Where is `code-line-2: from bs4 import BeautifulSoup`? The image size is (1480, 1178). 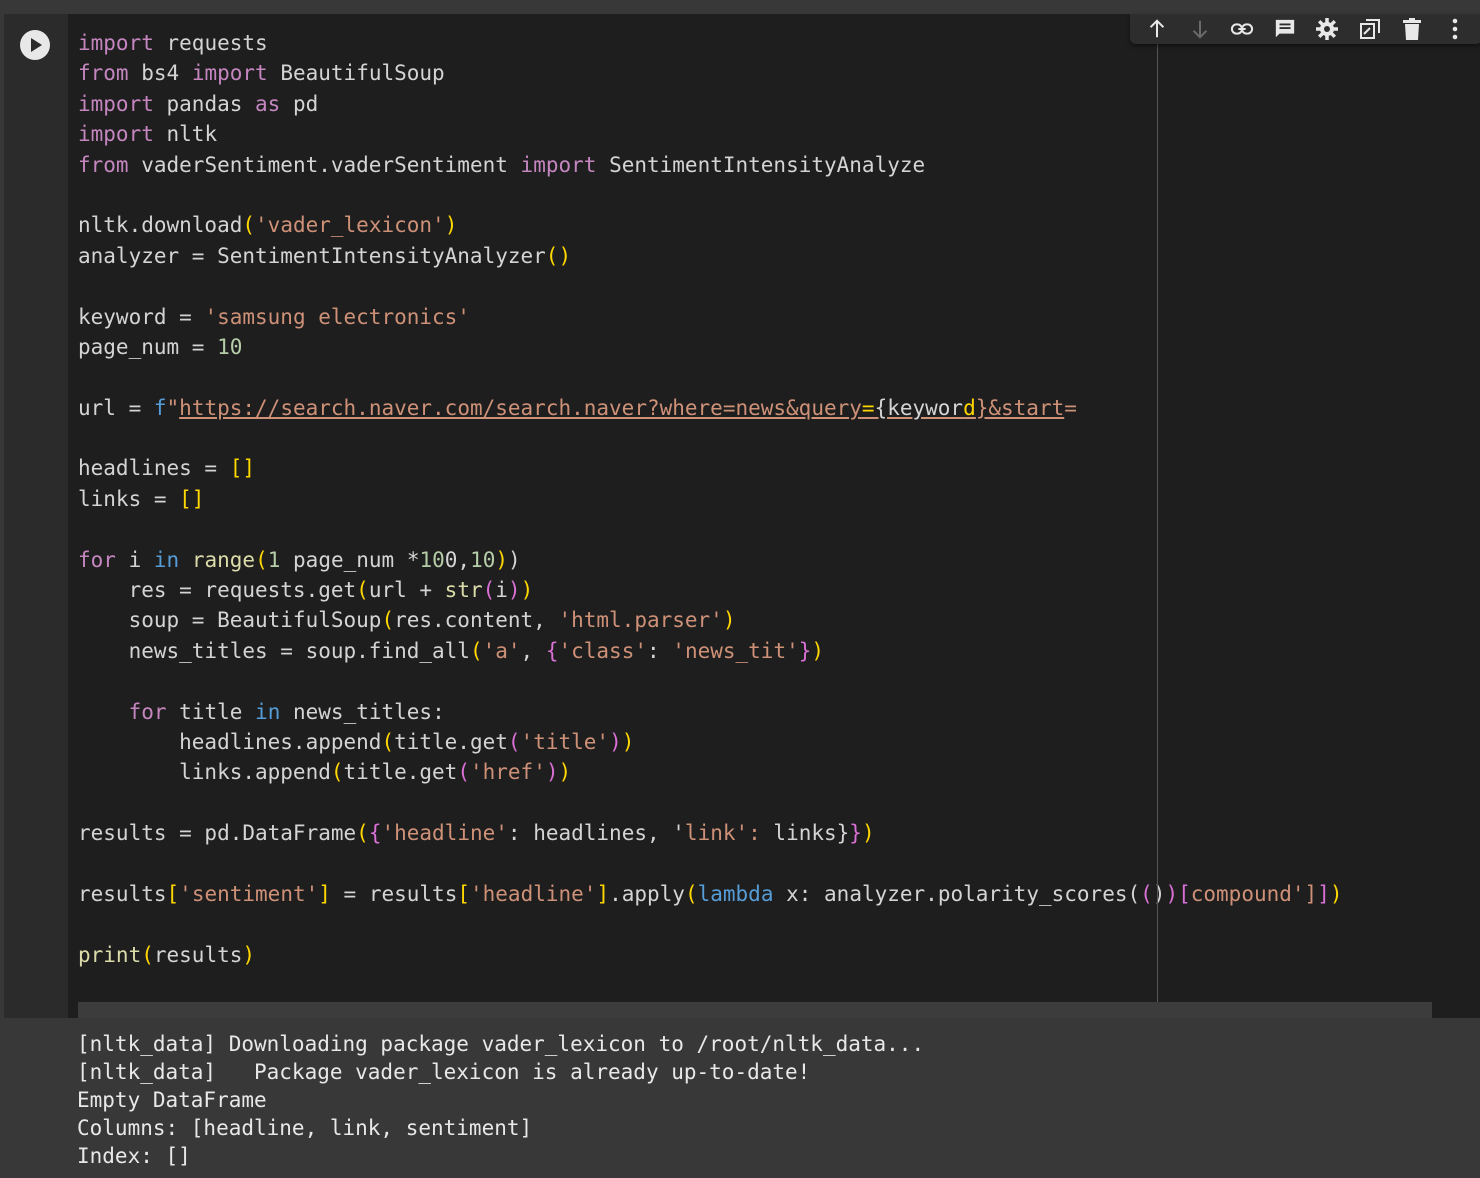 code-line-2: from bs4 import BeautifulSoup is located at coordinates (261, 73).